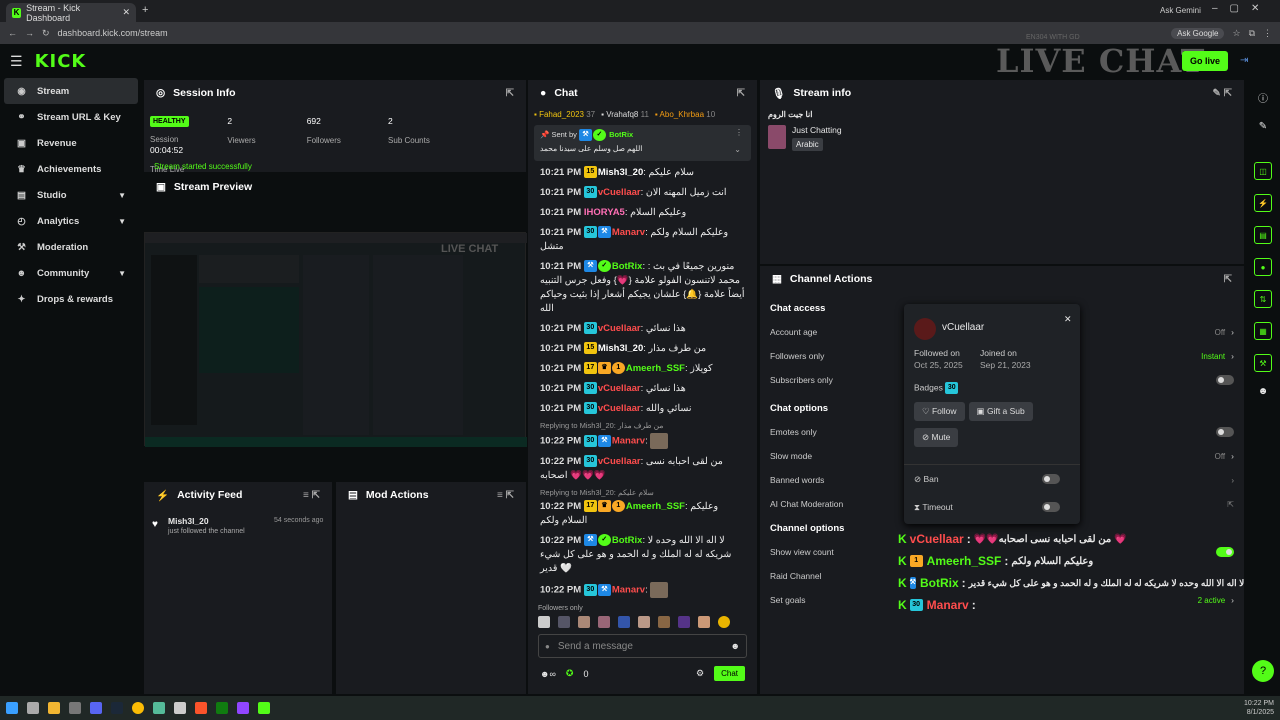 The image size is (1280, 720). Describe the element at coordinates (71, 299) in the screenshot. I see `sidebar-item-drops-rewards: ✦ Drops & rewards` at that location.